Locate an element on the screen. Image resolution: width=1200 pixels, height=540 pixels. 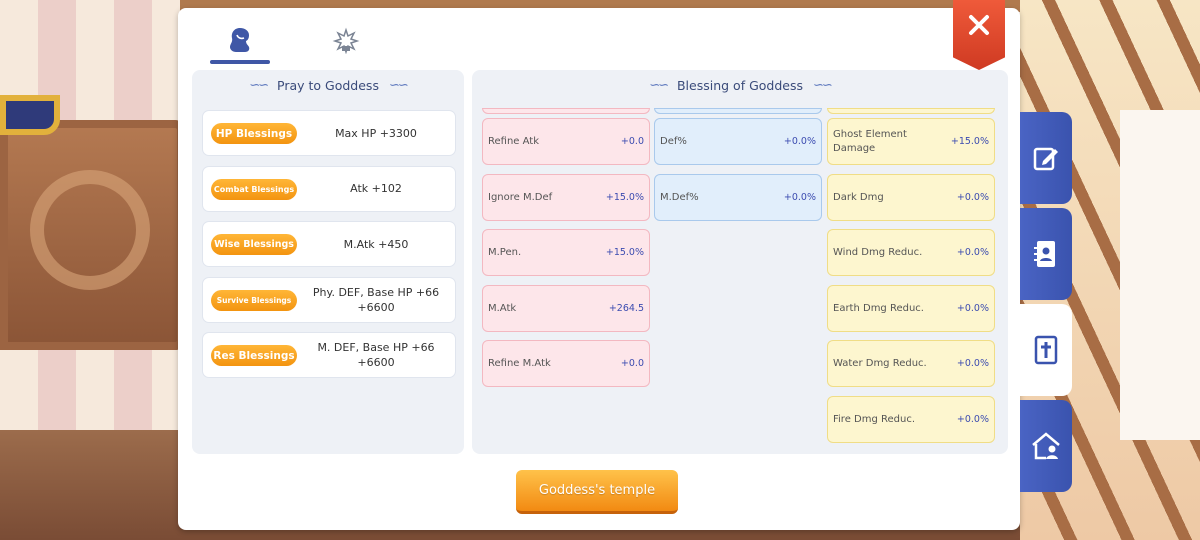
blessing-value: Max HP +3300 is located at coordinates (376, 133).